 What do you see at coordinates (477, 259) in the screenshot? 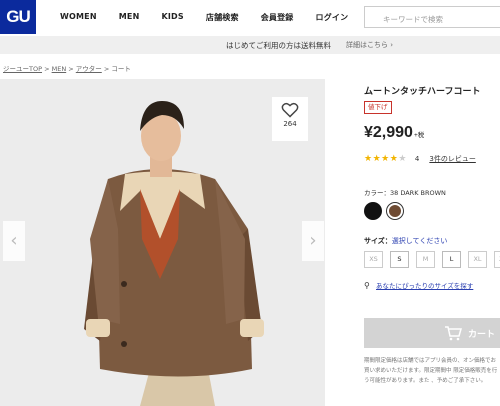
I see `size-option-xl: XL` at bounding box center [477, 259].